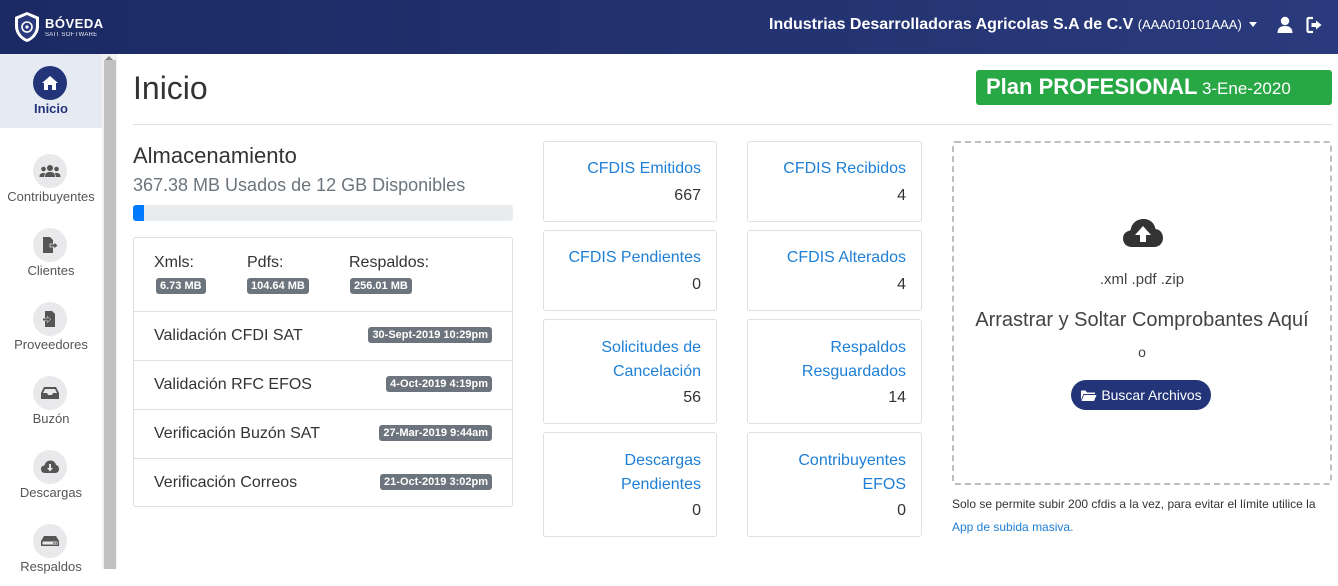  What do you see at coordinates (1142, 279) in the screenshot?
I see `allowed-extensions: .xml .pdf .zip` at bounding box center [1142, 279].